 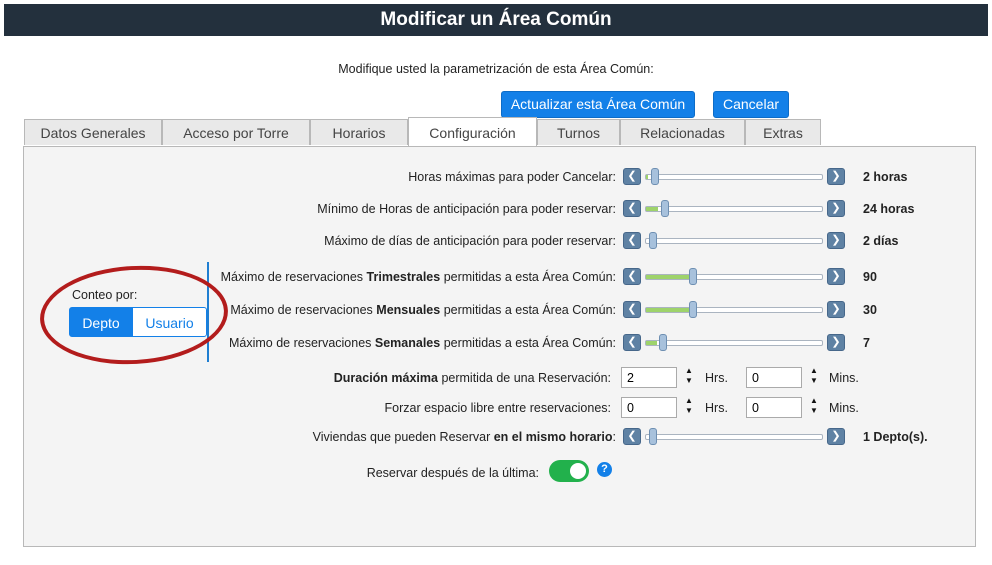 What do you see at coordinates (751, 104) in the screenshot?
I see `cancel-button: Cancelar` at bounding box center [751, 104].